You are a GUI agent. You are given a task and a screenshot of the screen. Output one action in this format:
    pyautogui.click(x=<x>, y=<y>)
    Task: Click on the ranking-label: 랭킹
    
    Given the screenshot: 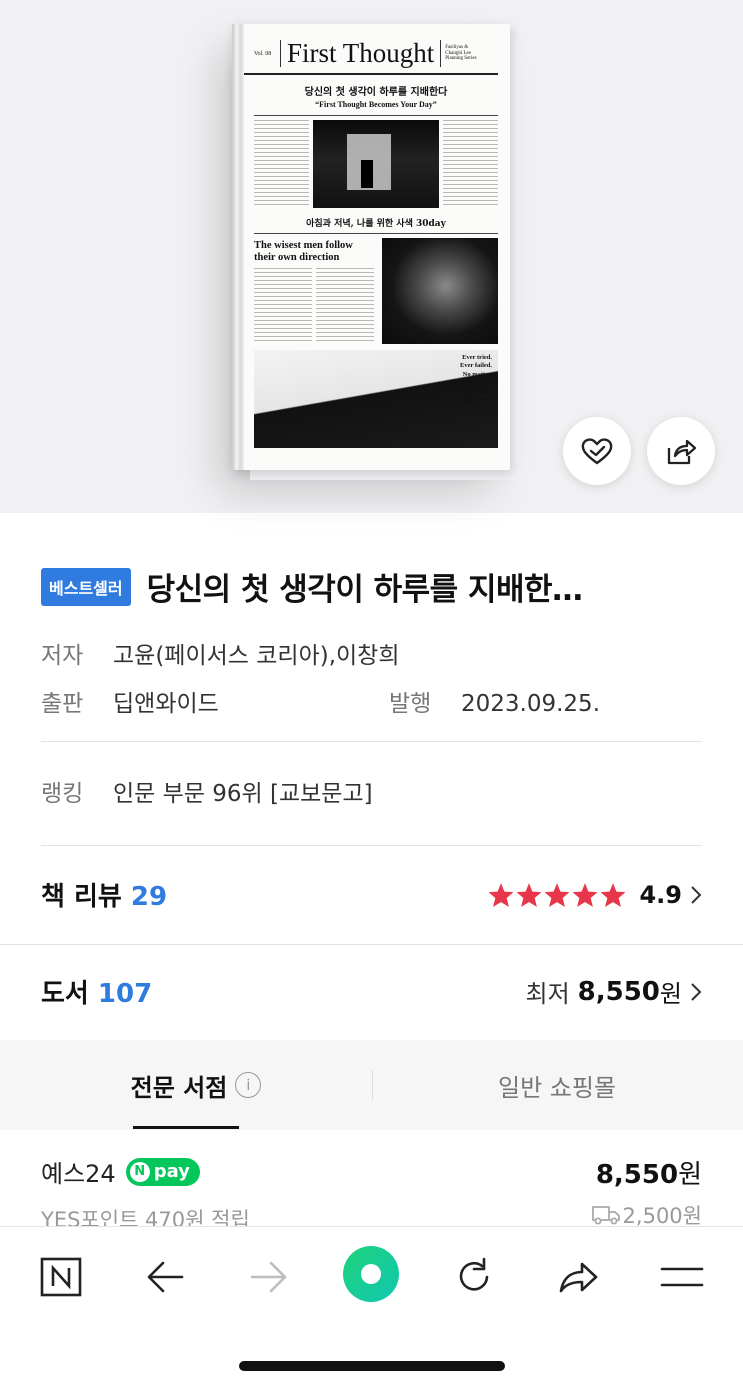 What is the action you would take?
    pyautogui.click(x=62, y=794)
    